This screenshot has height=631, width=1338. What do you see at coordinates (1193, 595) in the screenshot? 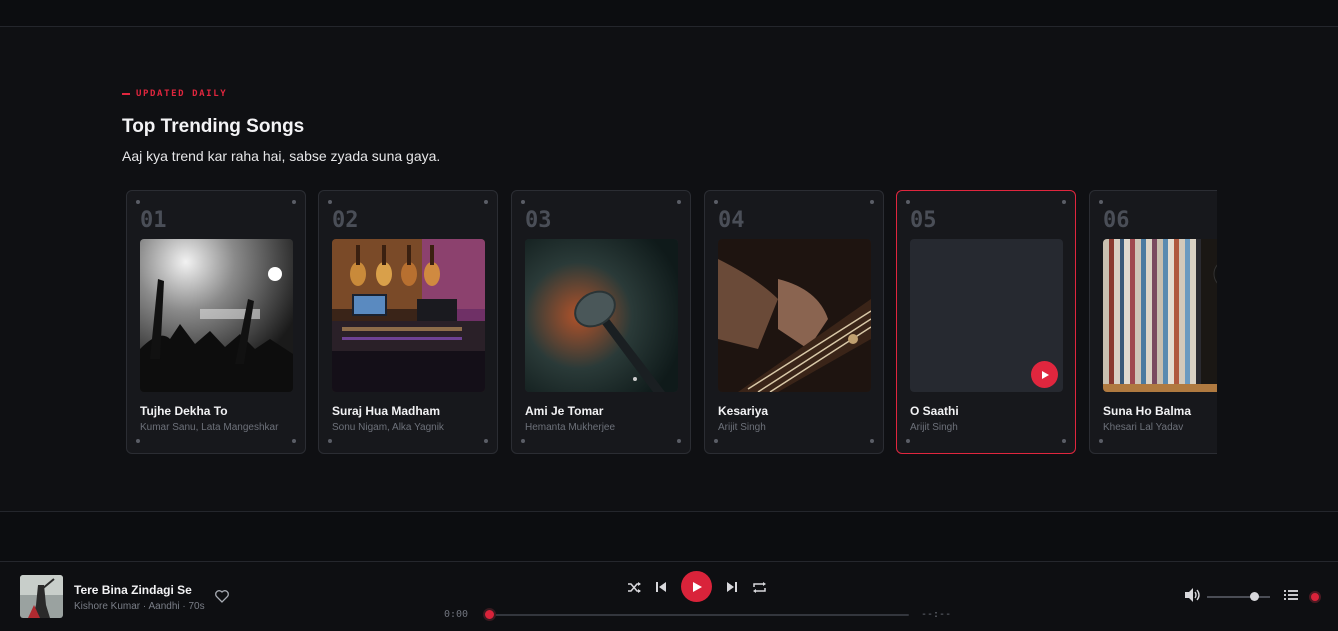
I see `volume-icon` at bounding box center [1193, 595].